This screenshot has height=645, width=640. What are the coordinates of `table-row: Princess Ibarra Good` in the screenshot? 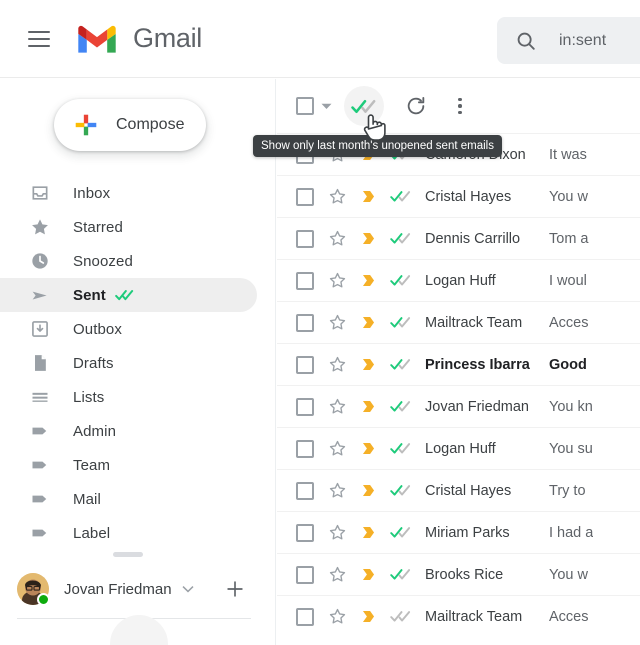 It's located at (458, 364).